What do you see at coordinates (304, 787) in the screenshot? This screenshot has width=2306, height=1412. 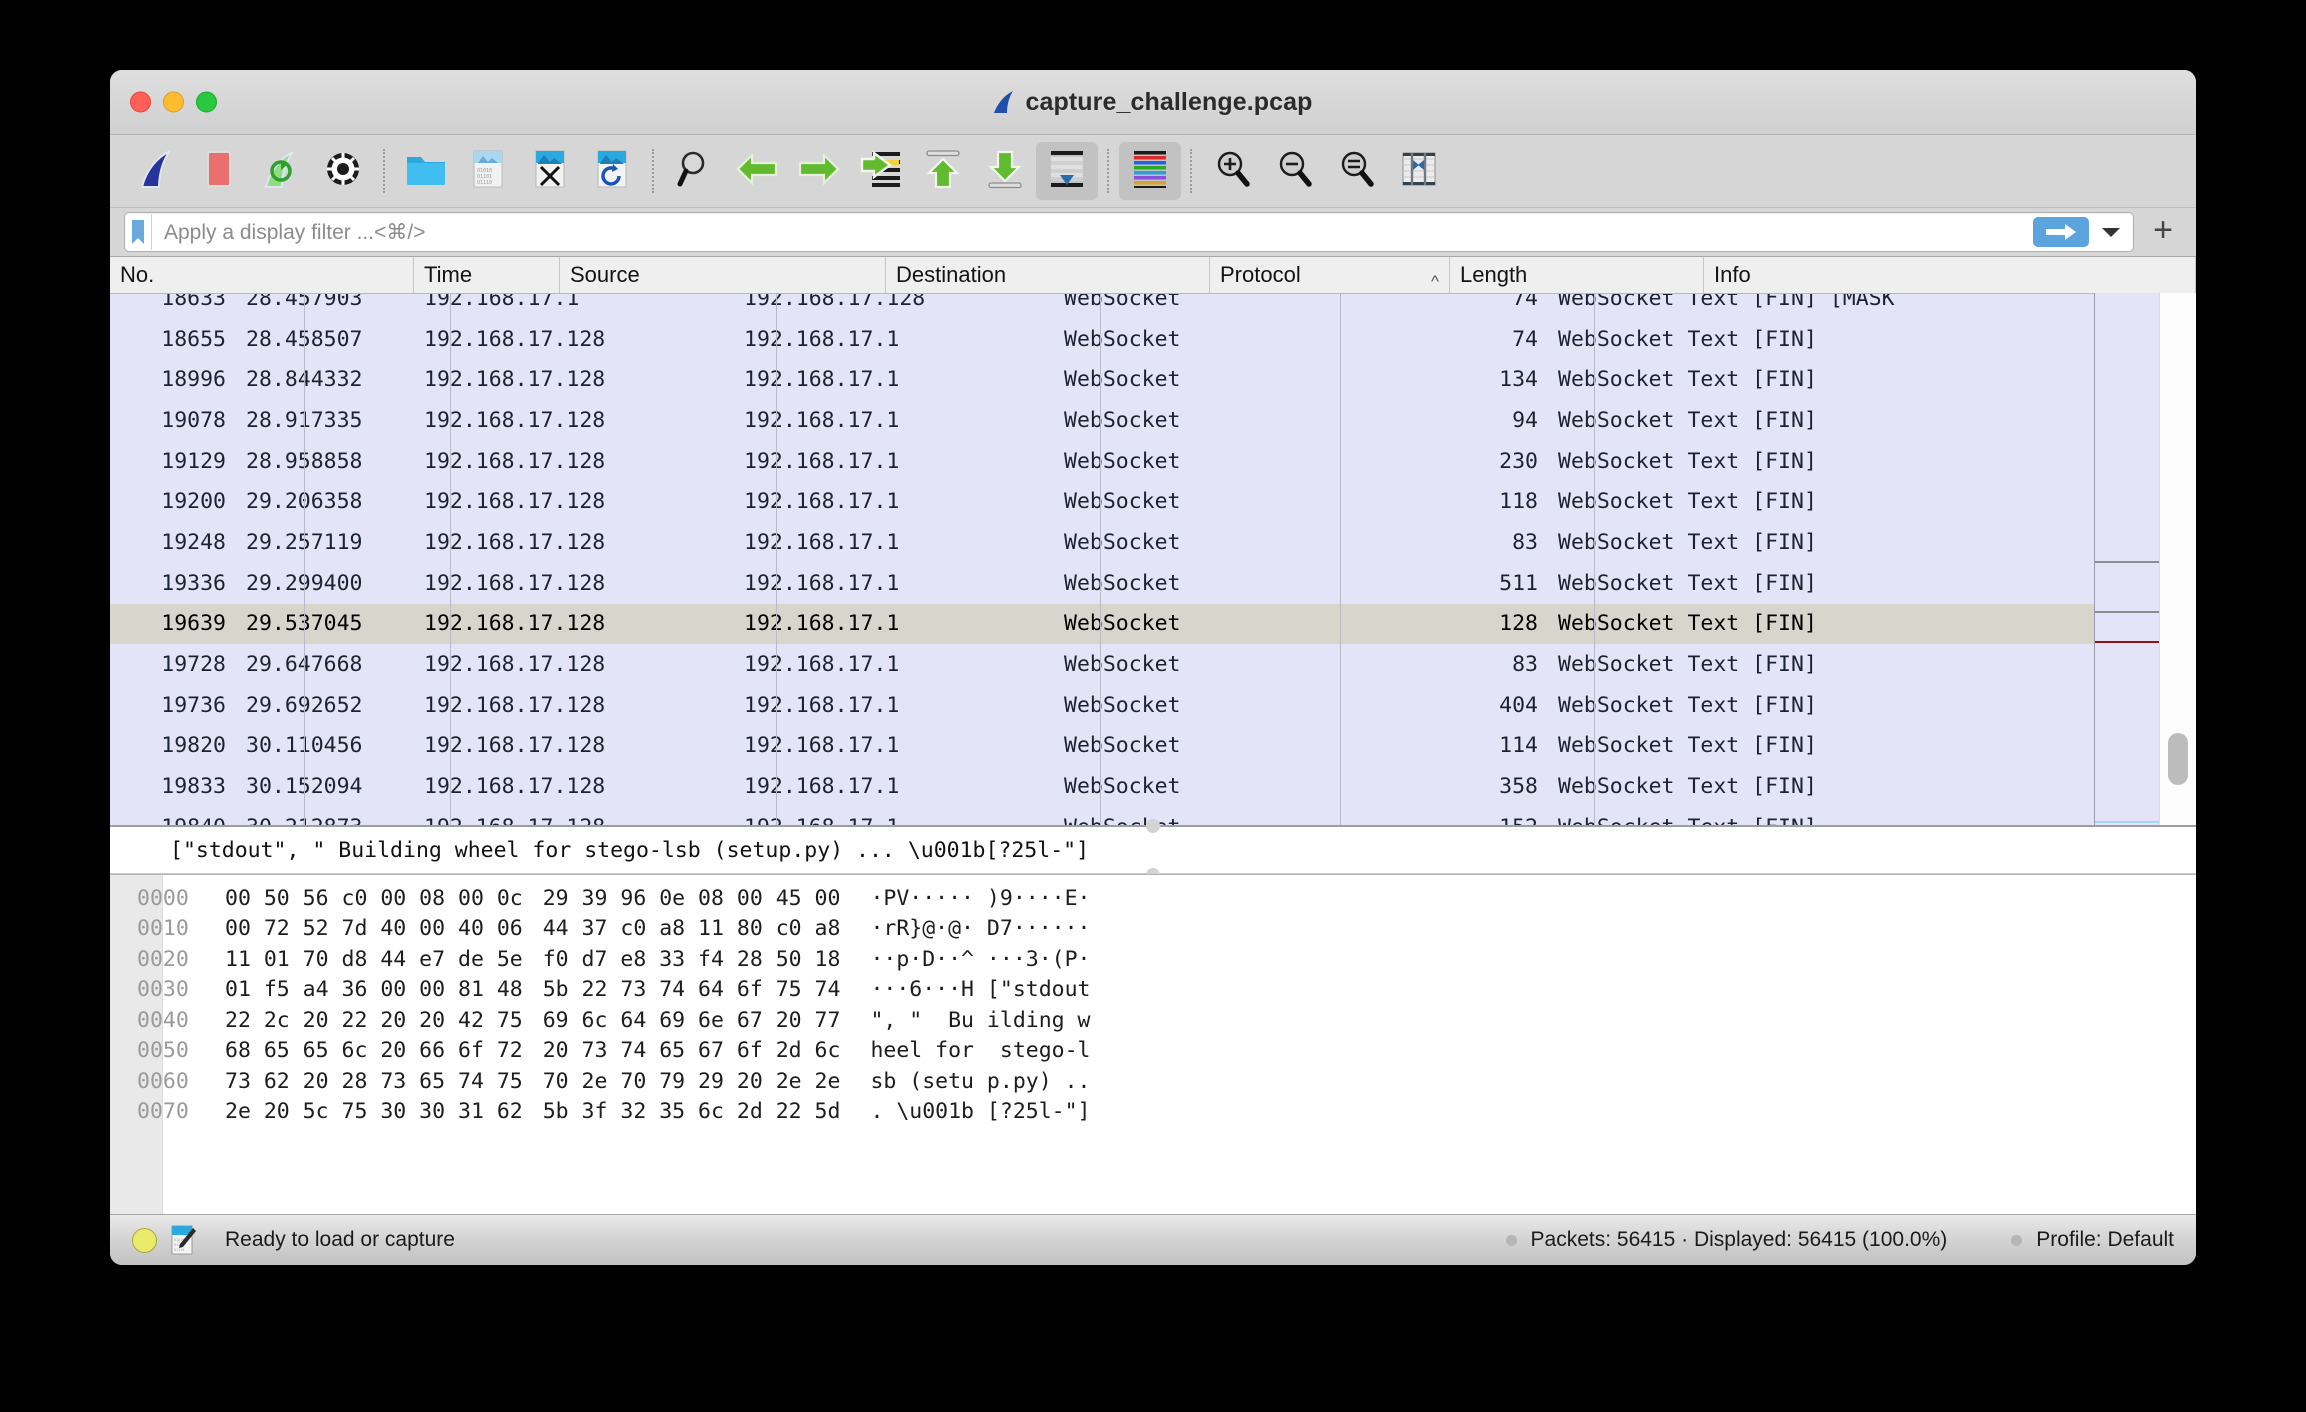 I see `cell-time: 30.152094` at bounding box center [304, 787].